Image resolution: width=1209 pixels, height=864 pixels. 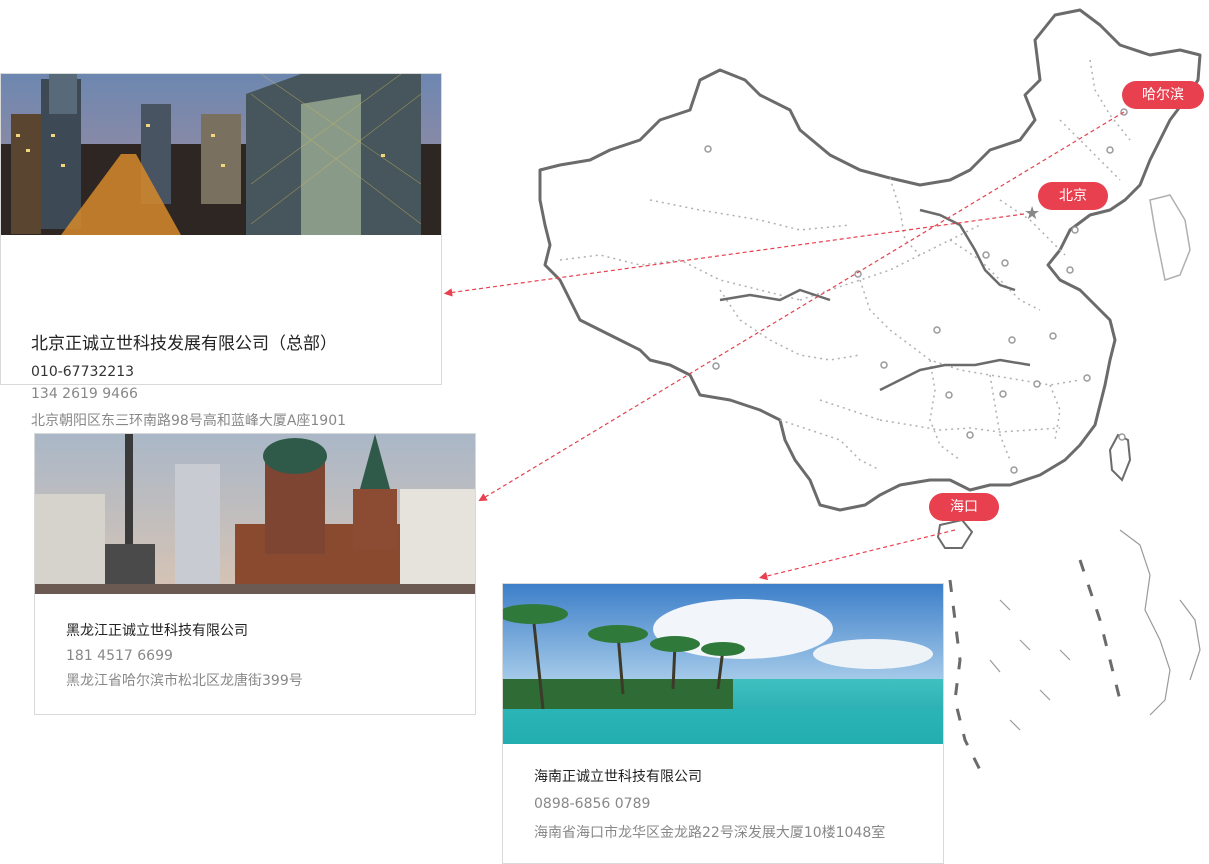 What do you see at coordinates (857, 555) in the screenshot?
I see `connector-haikou` at bounding box center [857, 555].